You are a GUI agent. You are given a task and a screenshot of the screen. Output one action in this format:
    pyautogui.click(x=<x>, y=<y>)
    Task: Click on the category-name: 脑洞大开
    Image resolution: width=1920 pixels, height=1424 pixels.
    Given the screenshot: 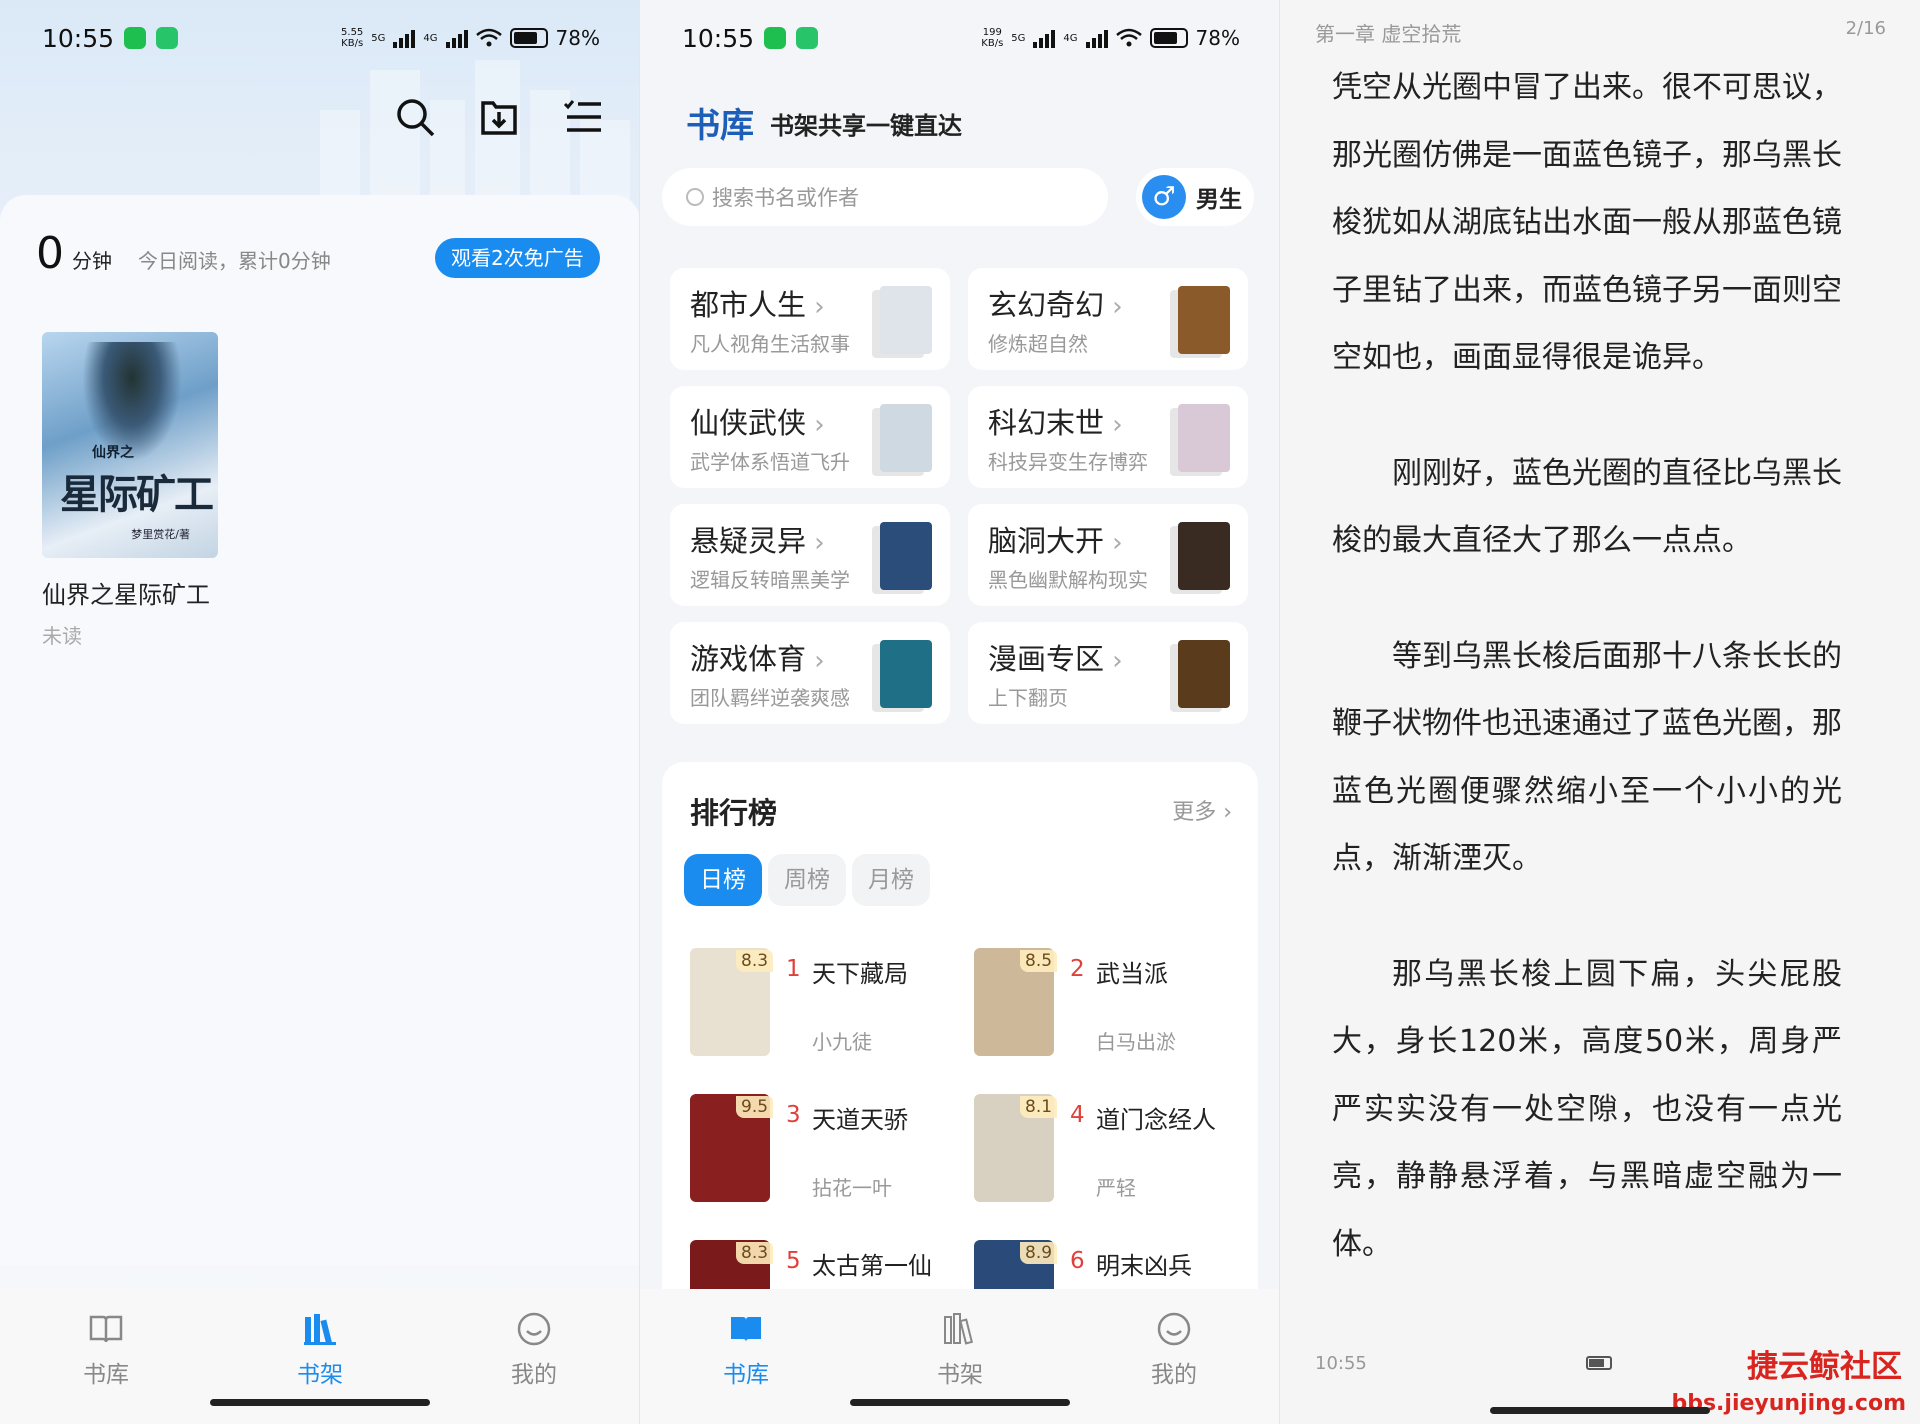 What is the action you would take?
    pyautogui.click(x=1055, y=539)
    